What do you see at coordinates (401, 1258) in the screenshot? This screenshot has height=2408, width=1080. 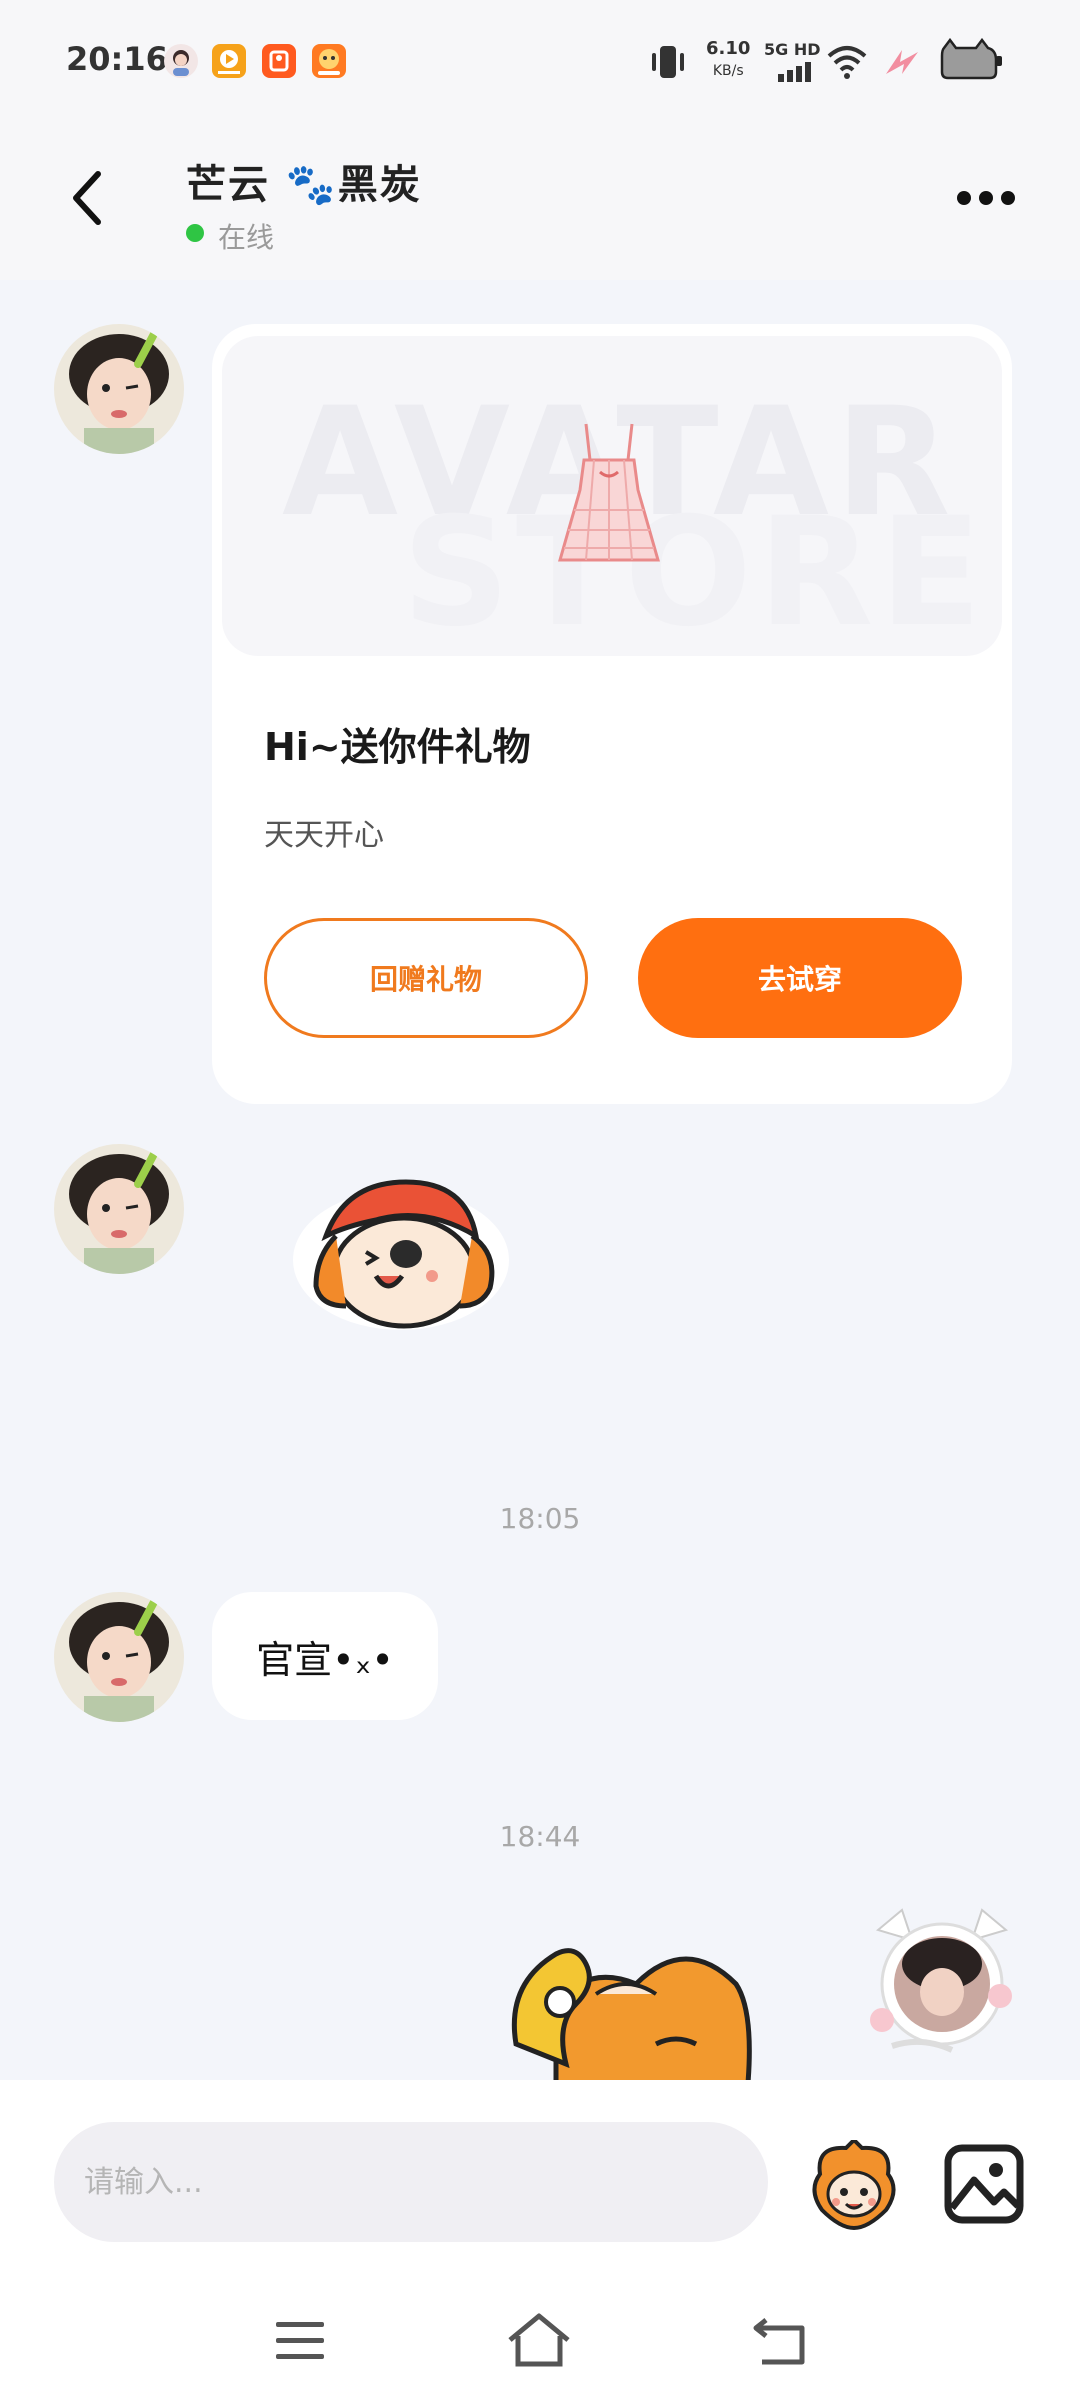 I see `sticker-hug` at bounding box center [401, 1258].